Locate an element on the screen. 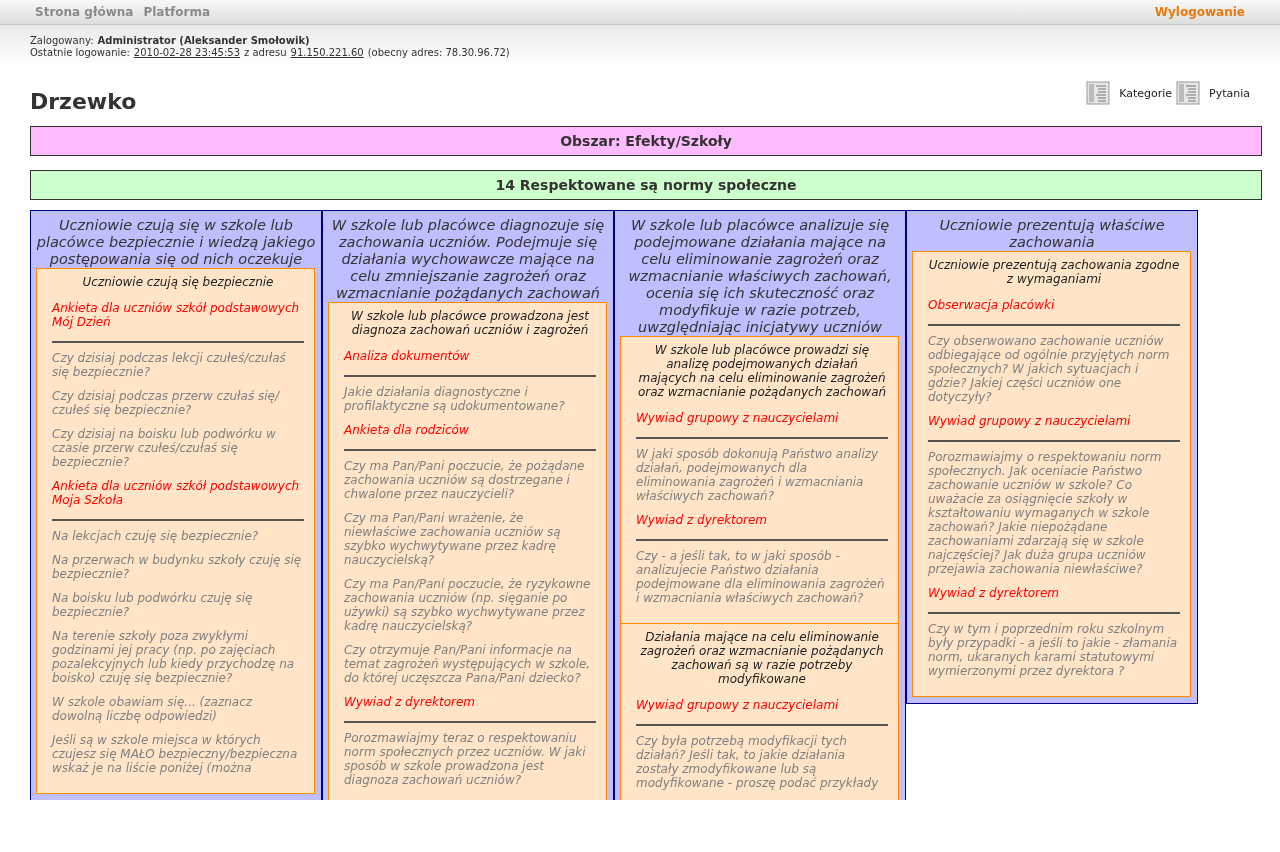 This screenshot has height=852, width=1280. column-title: W szkole lub placówce analizuje się podejmowane działania mające na celu eliminowanie zagrożeń oraz wzmacnianie właściwych zachowań, ocenia się ich skuteczność oraz modyfikuje w razie potrzeb, uwzględniając inicjatywy uczniów is located at coordinates (760, 276).